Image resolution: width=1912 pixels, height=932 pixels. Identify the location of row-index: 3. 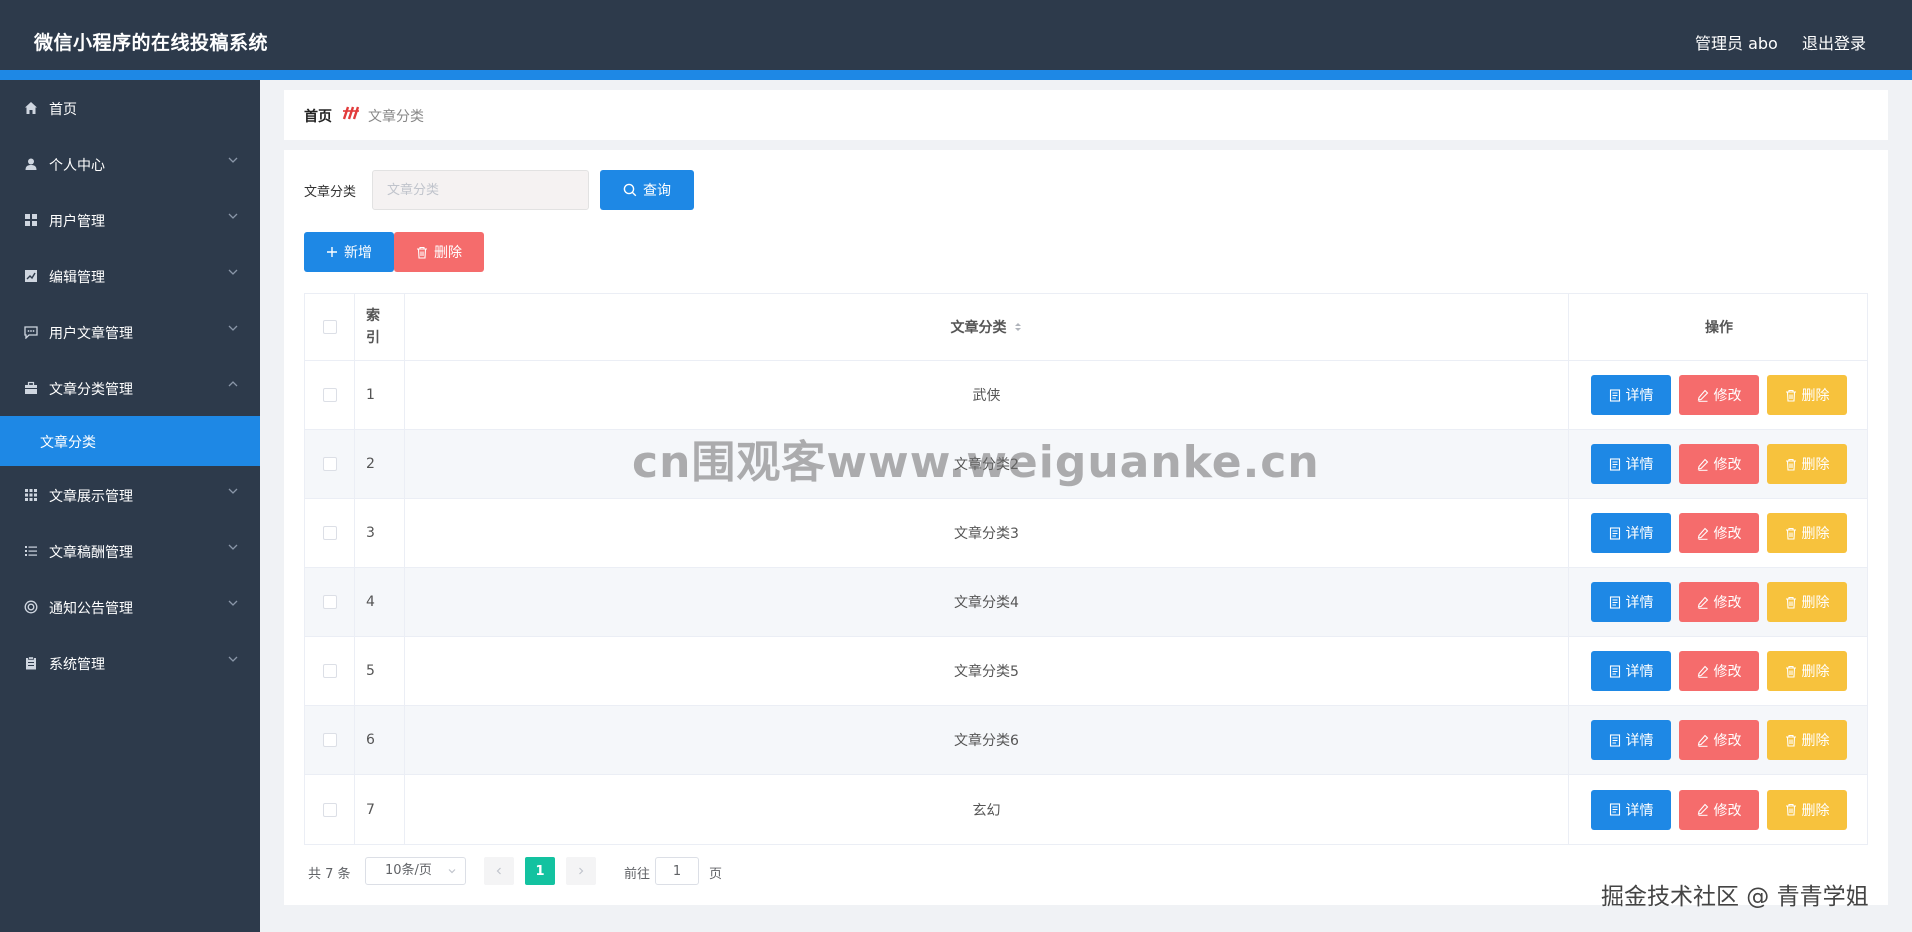
(380, 533).